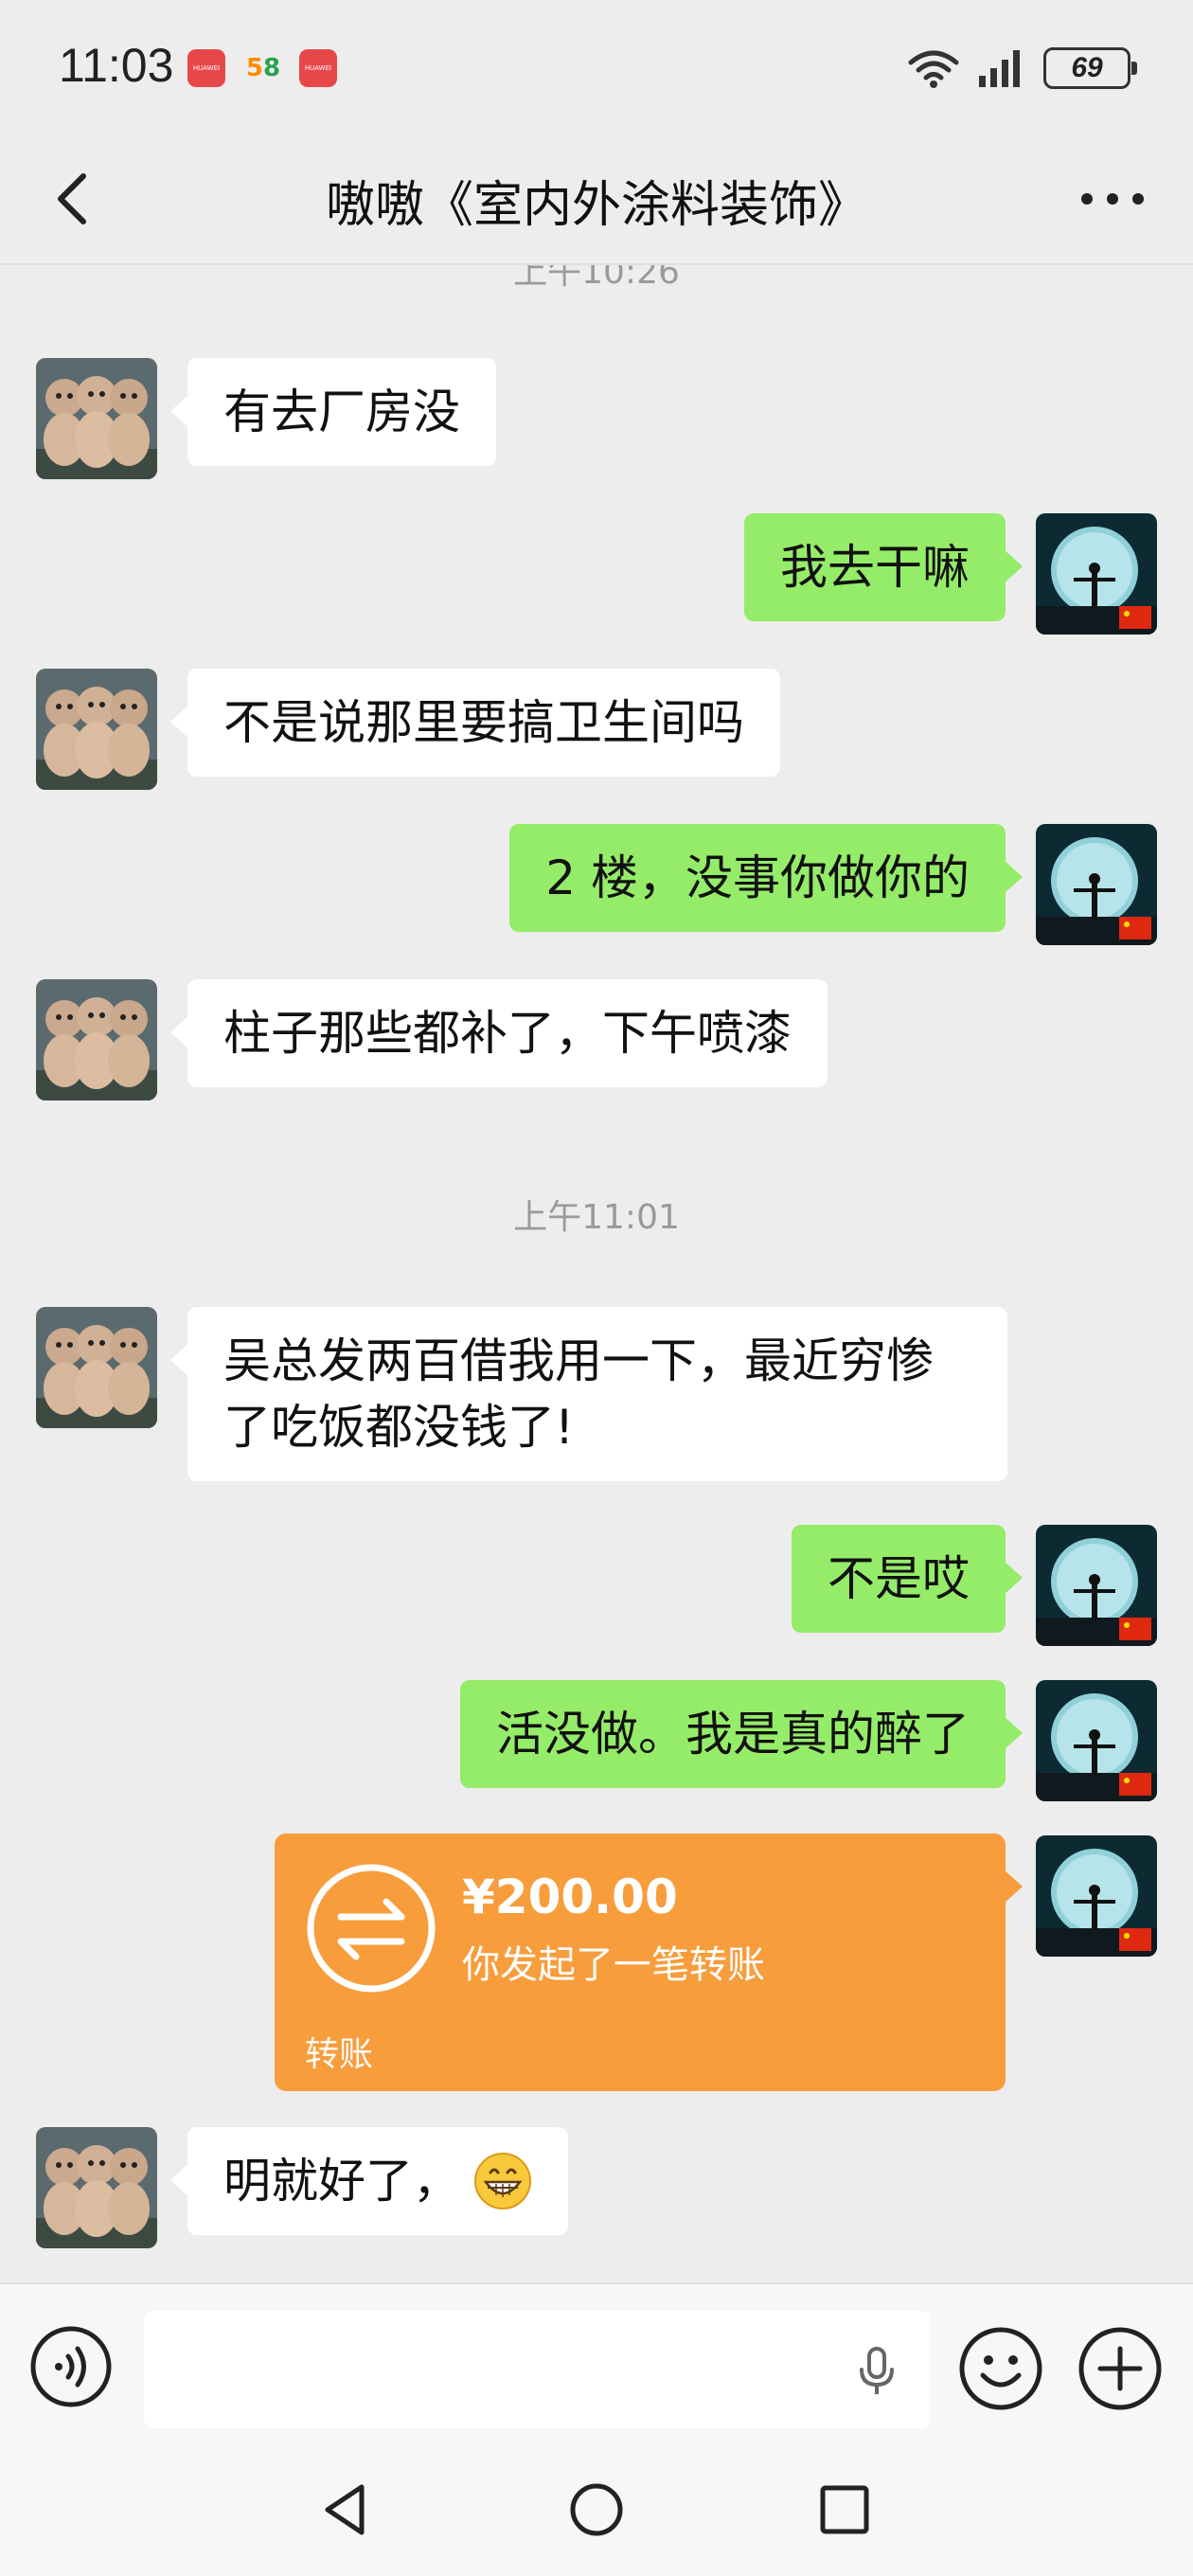 The image size is (1193, 2576). I want to click on triangle-back-icon, so click(345, 2509).